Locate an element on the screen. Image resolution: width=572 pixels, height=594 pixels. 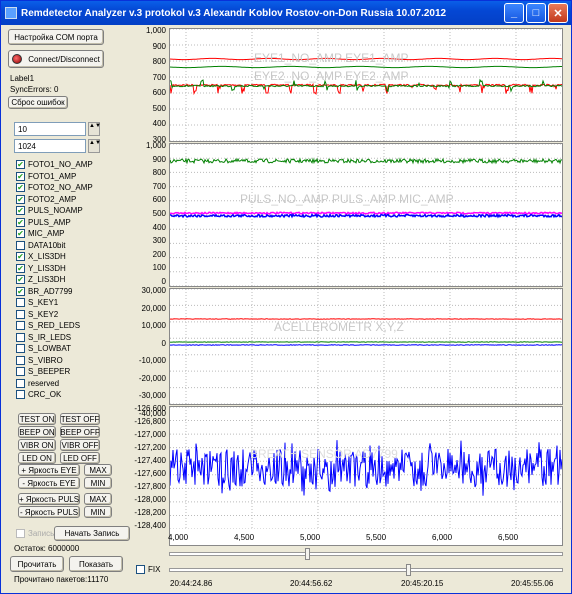
app-icon is located at coordinates (11, 13).